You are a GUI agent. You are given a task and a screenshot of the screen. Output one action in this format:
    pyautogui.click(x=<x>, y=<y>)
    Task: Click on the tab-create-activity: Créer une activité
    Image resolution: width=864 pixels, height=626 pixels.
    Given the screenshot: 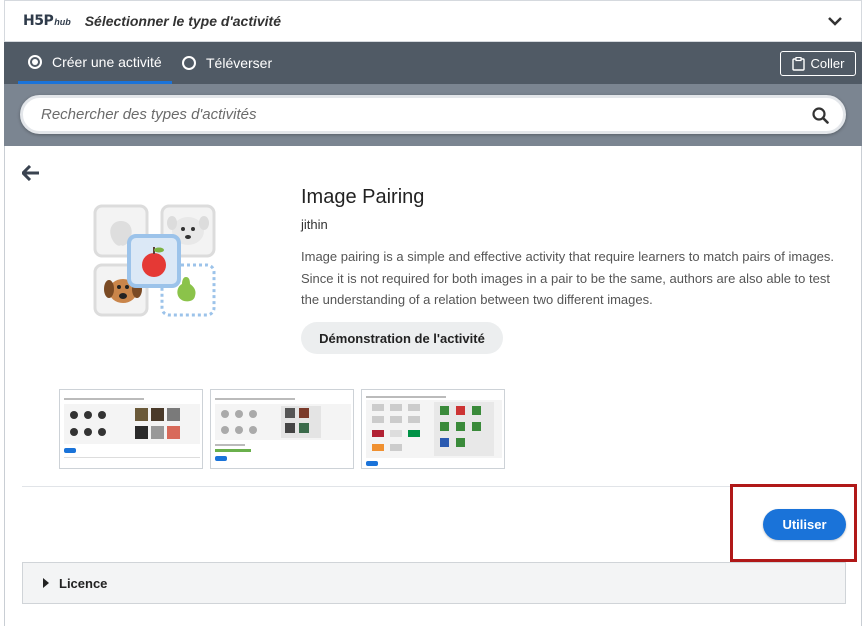 What is the action you would take?
    pyautogui.click(x=95, y=63)
    